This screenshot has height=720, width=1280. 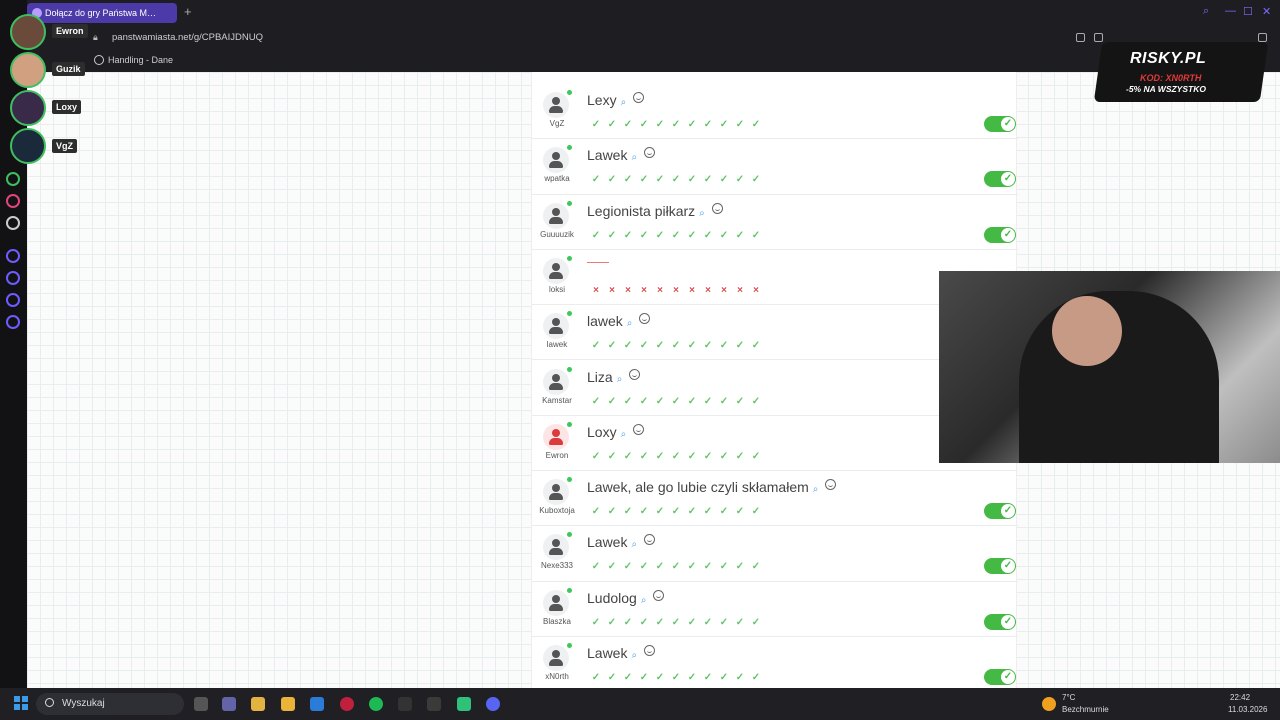 I want to click on vote-marks: × × × × × × × × × × ×, so click(x=676, y=289).